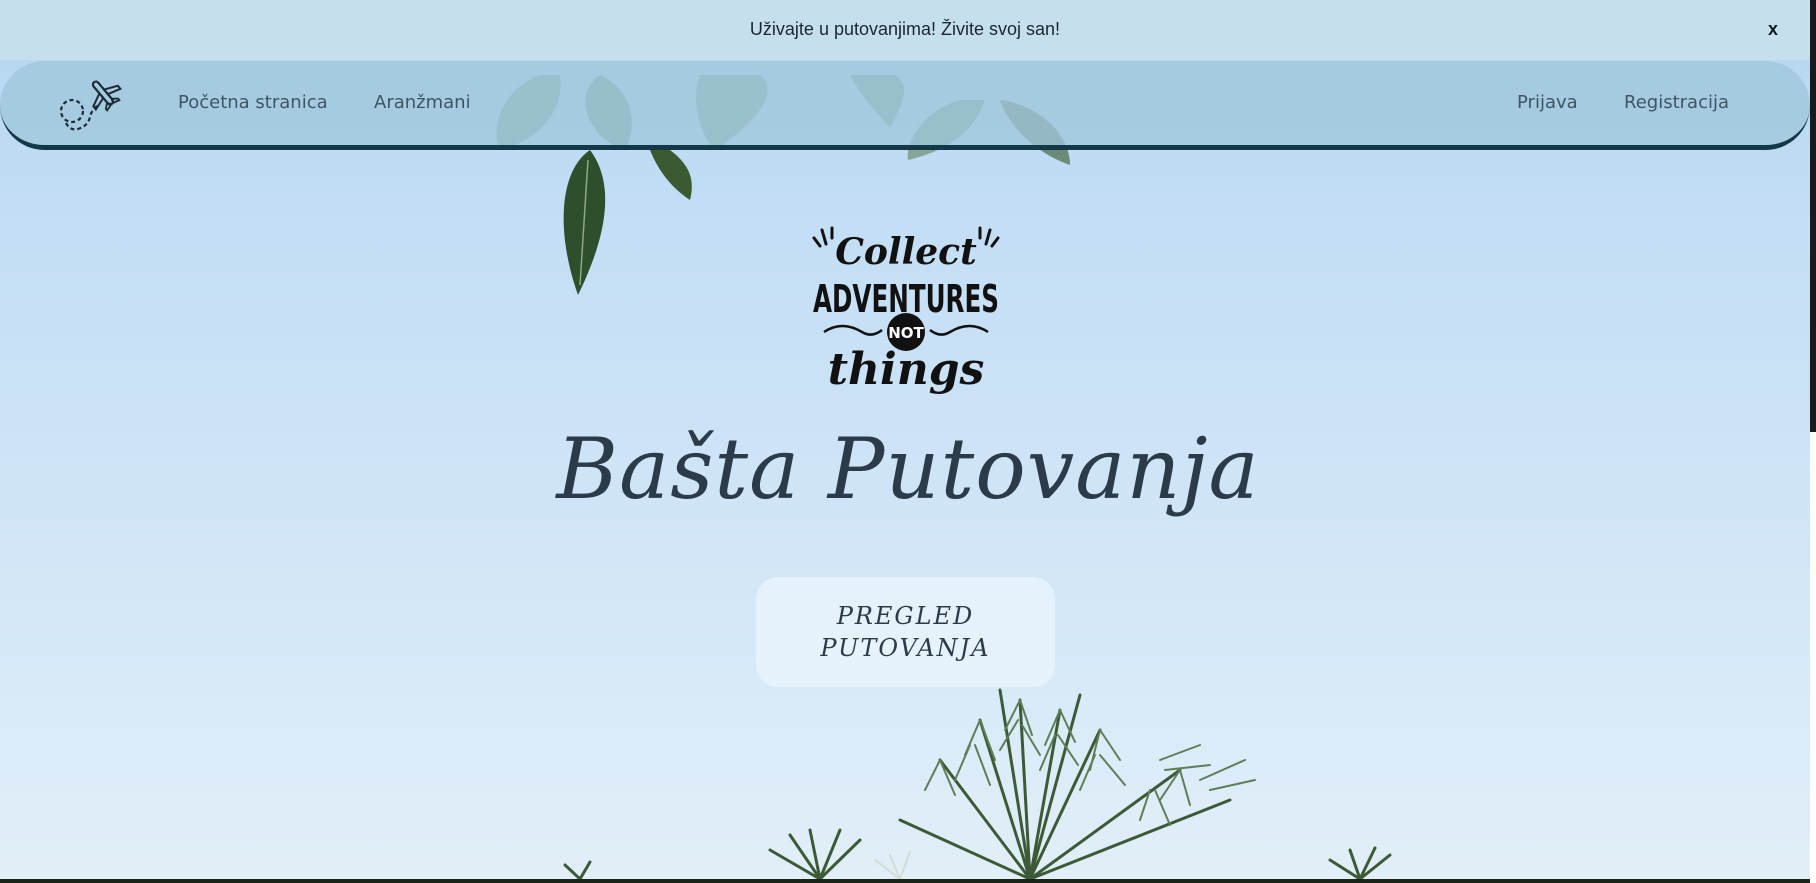 The image size is (1816, 883). I want to click on nav-link-home: Početna stranica, so click(253, 102).